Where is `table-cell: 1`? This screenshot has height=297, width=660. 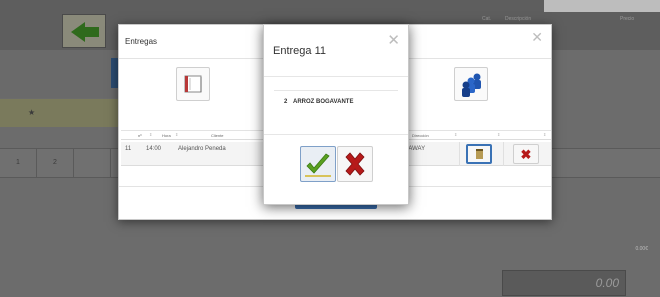
table-cell: 1 is located at coordinates (18, 163).